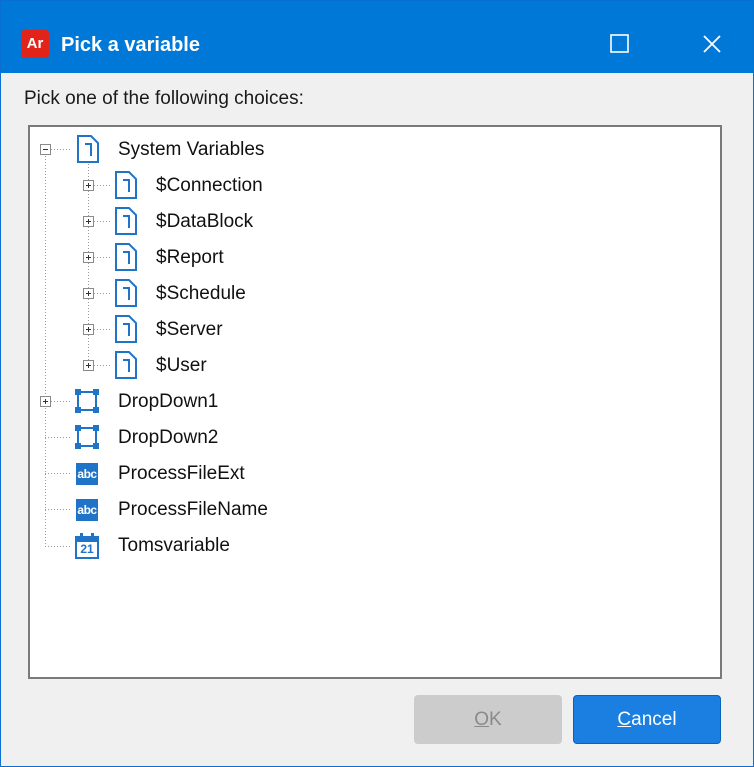 The height and width of the screenshot is (767, 754). What do you see at coordinates (377, 37) in the screenshot?
I see `title-bar: Ar Pick a variable` at bounding box center [377, 37].